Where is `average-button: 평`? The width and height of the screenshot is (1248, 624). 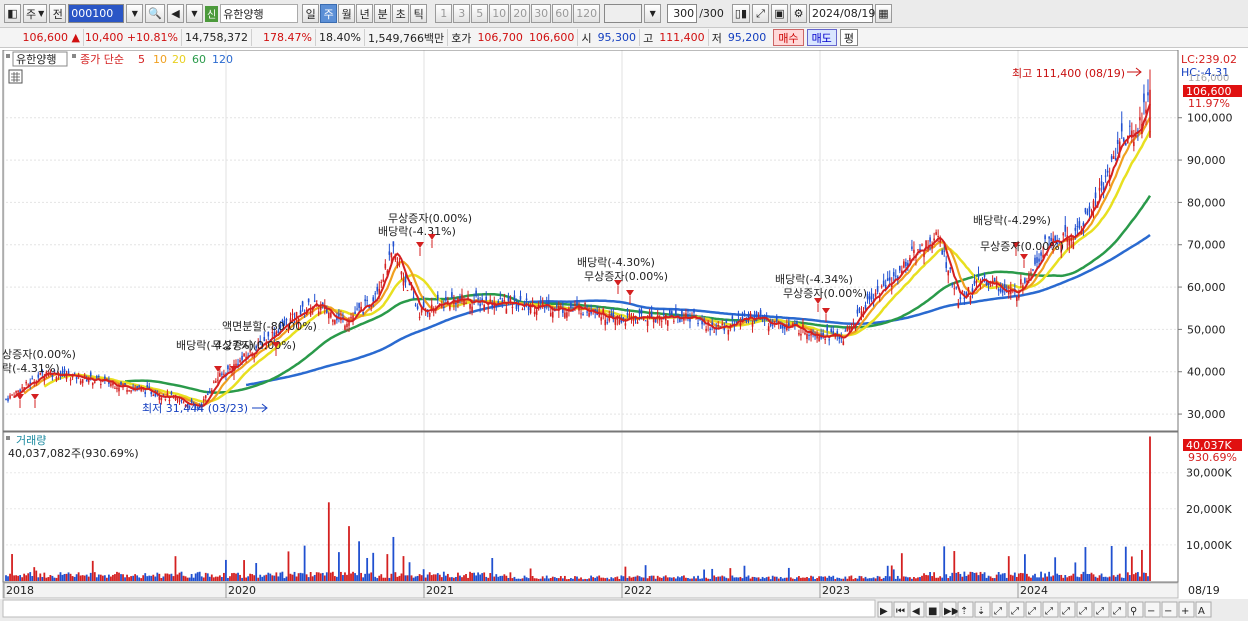 average-button: 평 is located at coordinates (848, 37).